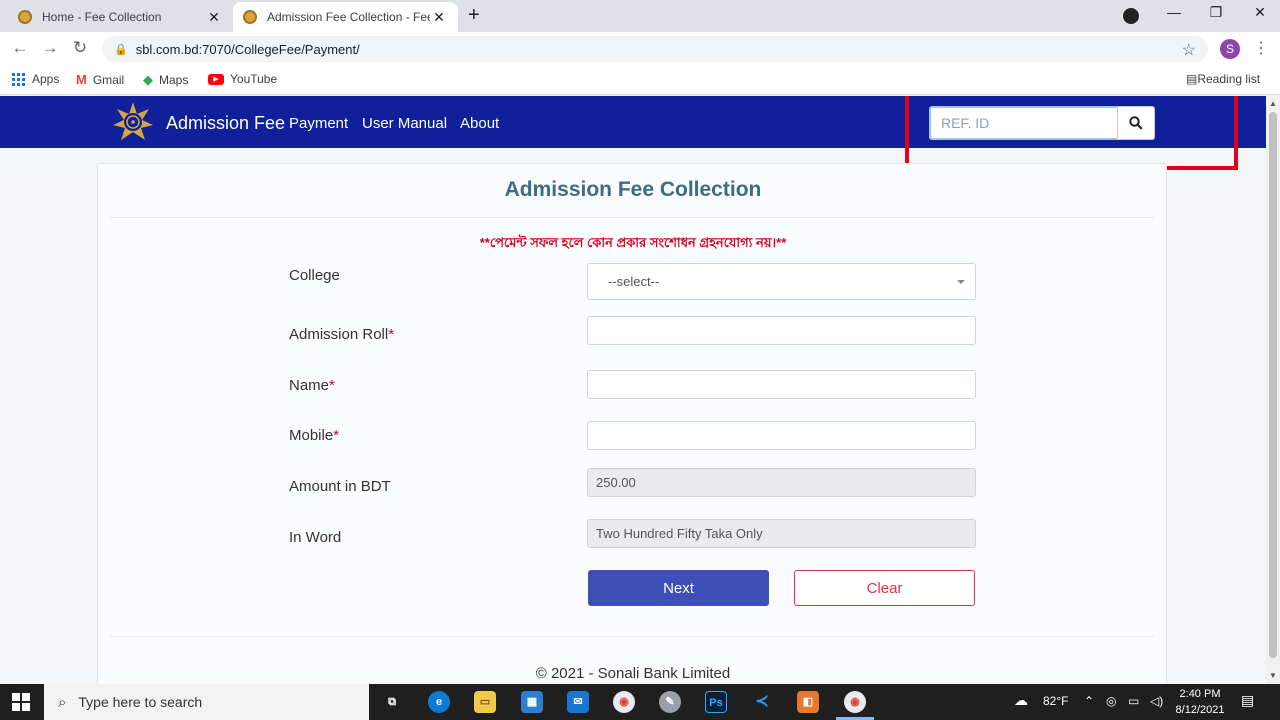  Describe the element at coordinates (634, 281) in the screenshot. I see `college-selected-value: --select--` at that location.